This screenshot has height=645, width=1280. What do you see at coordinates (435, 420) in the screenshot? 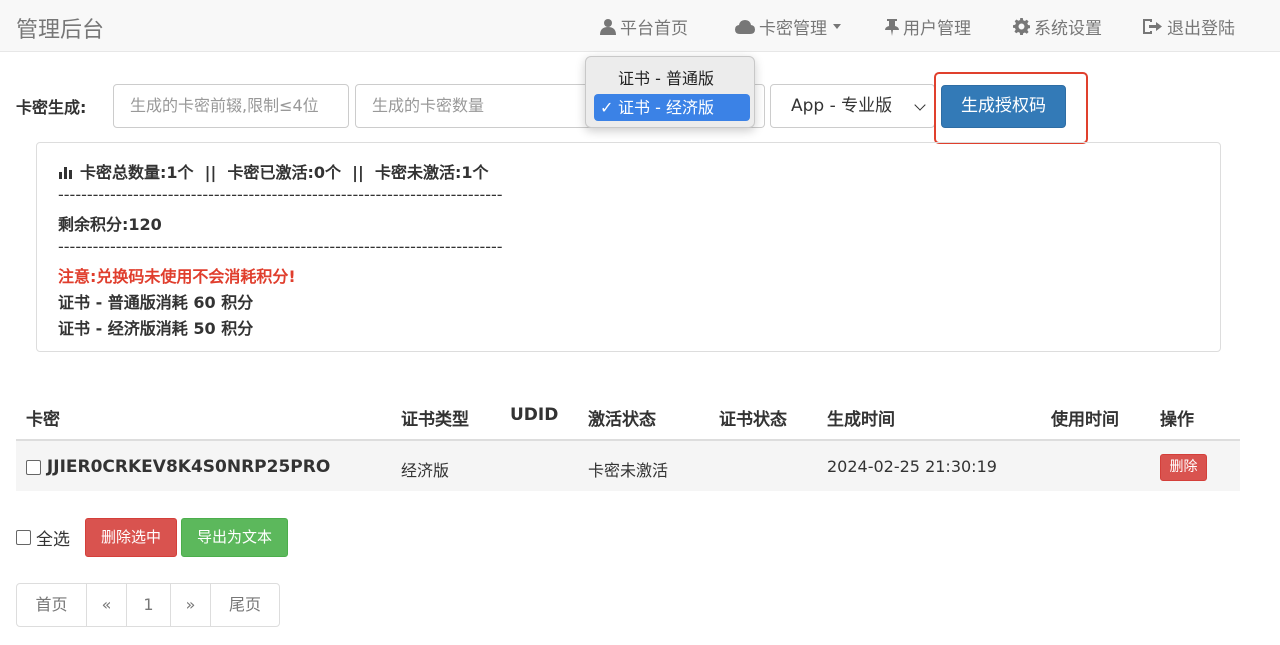
I see `header-cert-type: 证书类型` at bounding box center [435, 420].